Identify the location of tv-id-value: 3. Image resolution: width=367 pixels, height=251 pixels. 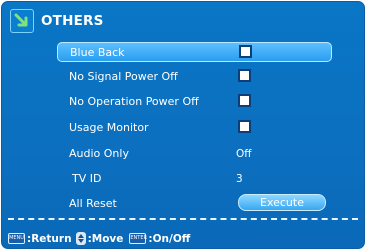
(239, 179).